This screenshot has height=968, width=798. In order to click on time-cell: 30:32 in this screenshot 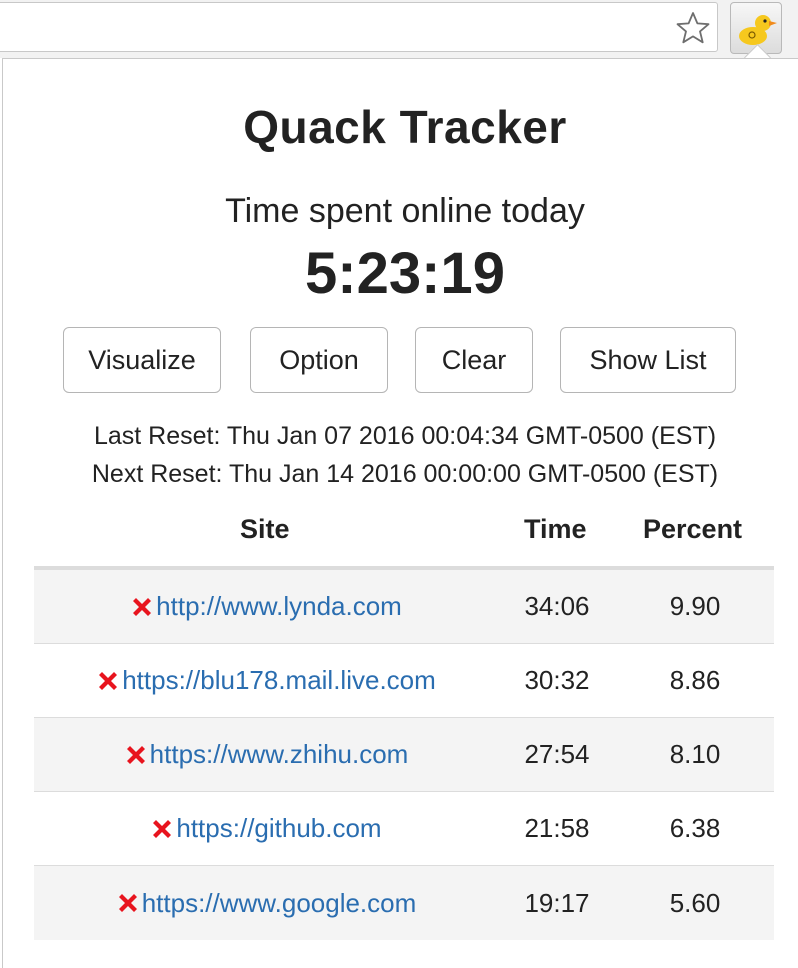, I will do `click(557, 680)`.